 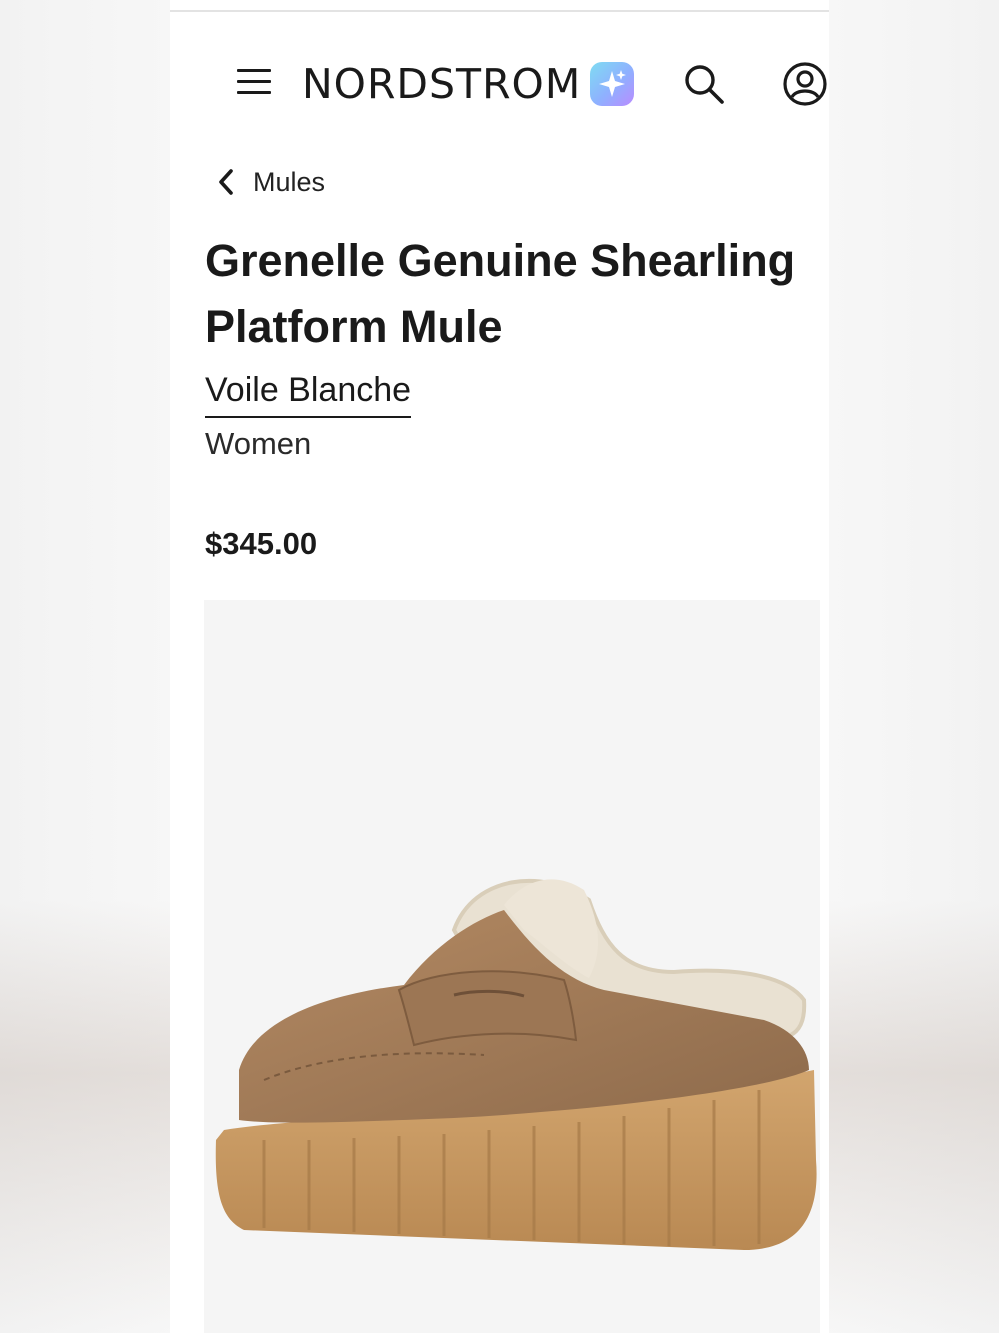 I want to click on backdrop-shadow-right, so click(x=914, y=1116).